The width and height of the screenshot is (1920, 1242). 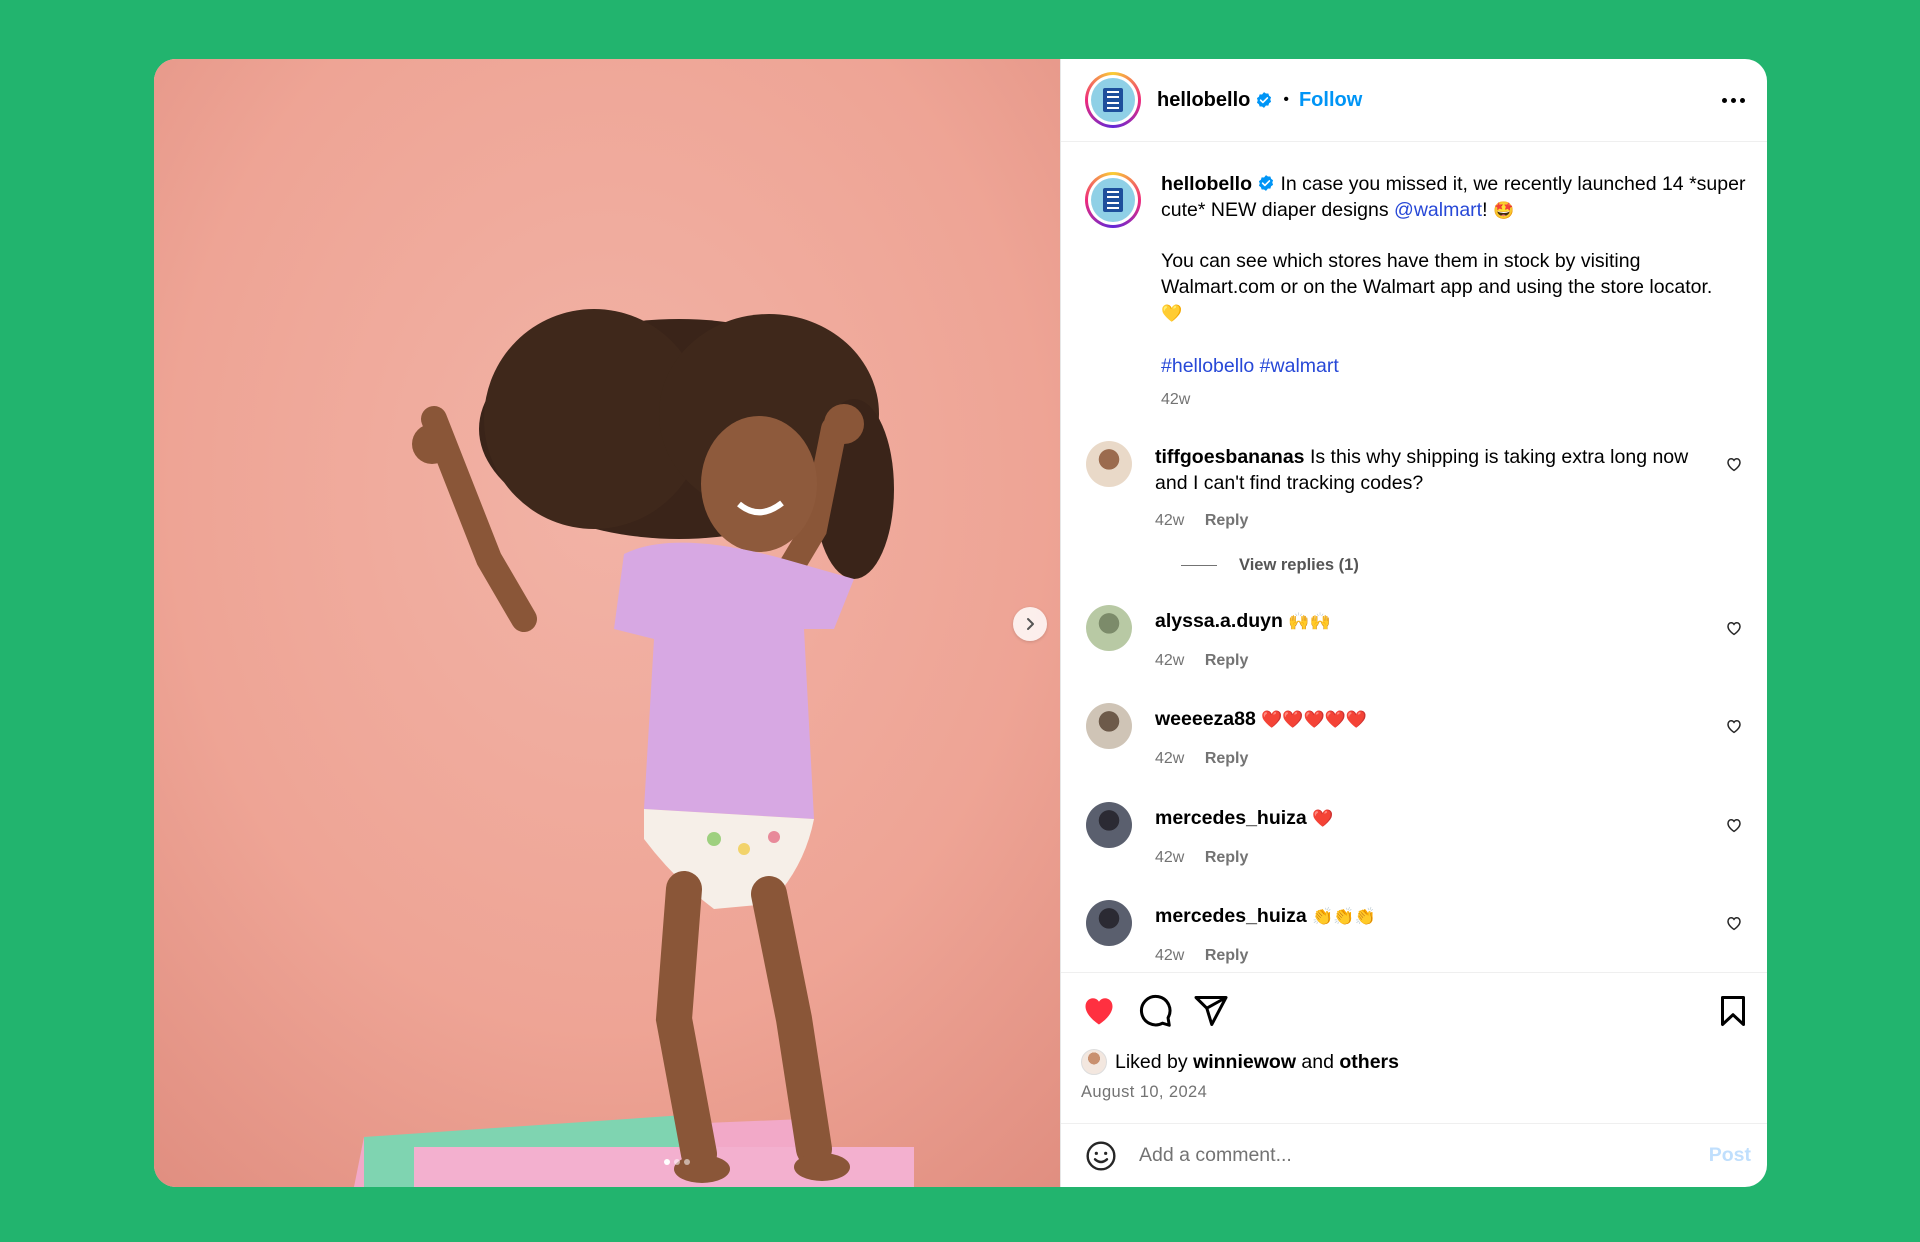 What do you see at coordinates (1487, 209) in the screenshot?
I see `caption-text: !` at bounding box center [1487, 209].